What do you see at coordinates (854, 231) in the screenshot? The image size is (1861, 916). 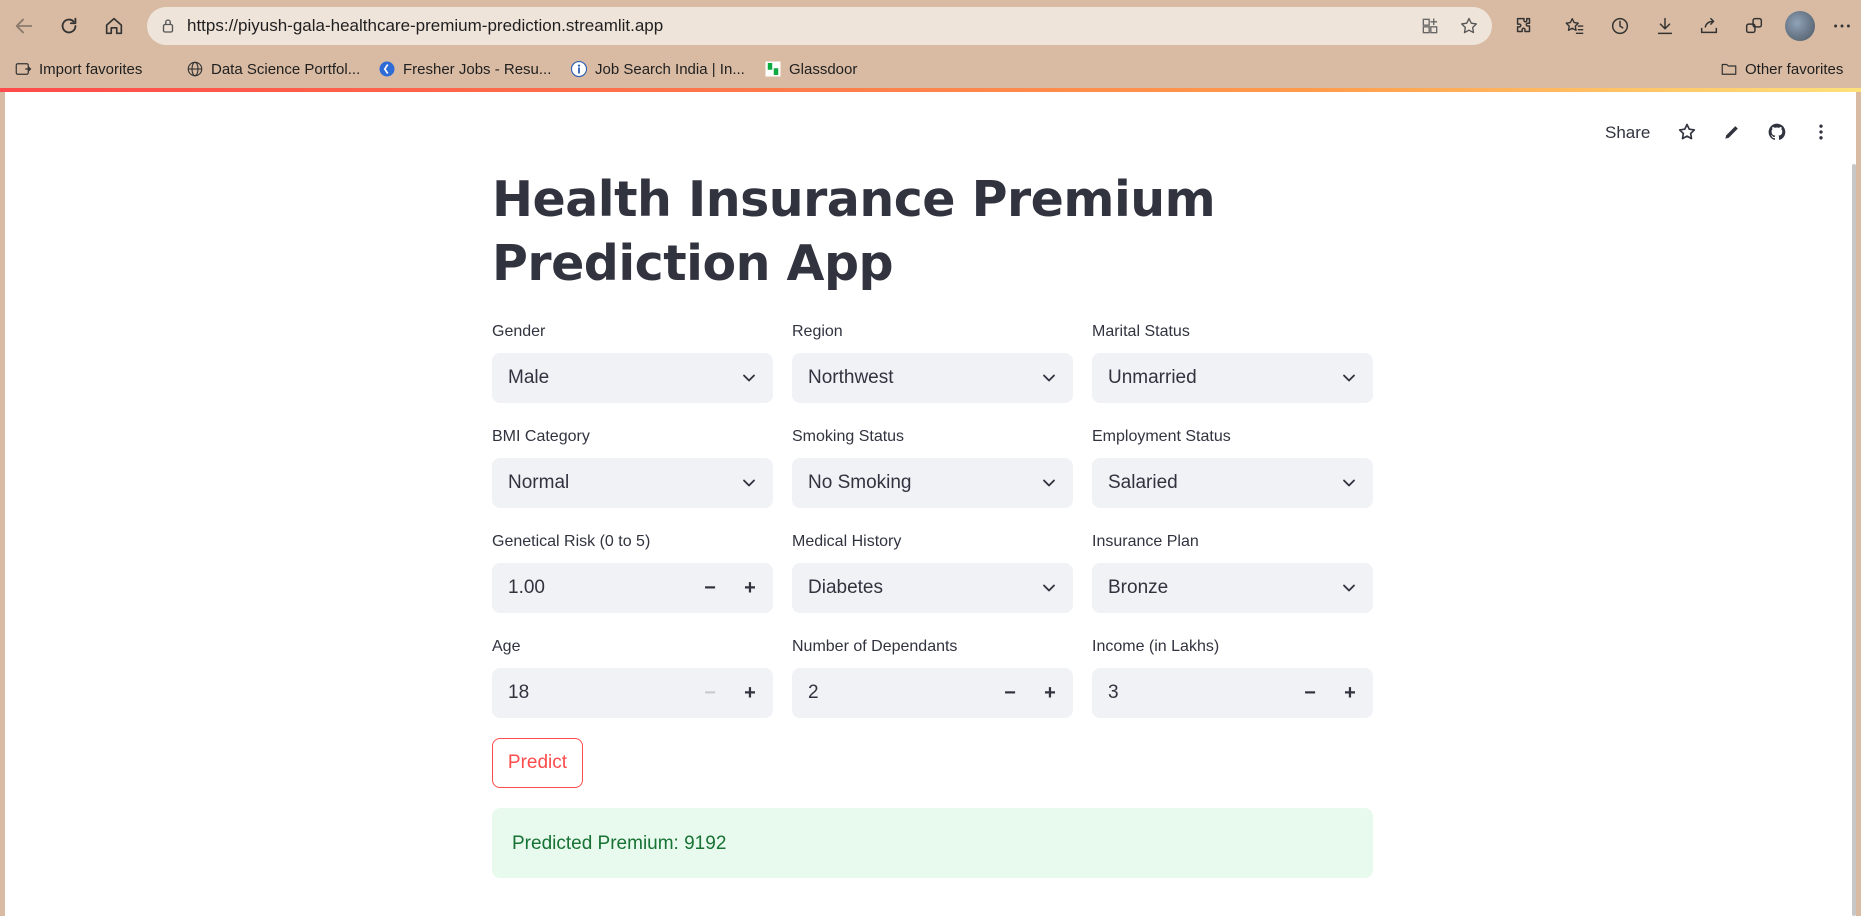 I see `page-title: Health Insurance Premium Prediction App` at bounding box center [854, 231].